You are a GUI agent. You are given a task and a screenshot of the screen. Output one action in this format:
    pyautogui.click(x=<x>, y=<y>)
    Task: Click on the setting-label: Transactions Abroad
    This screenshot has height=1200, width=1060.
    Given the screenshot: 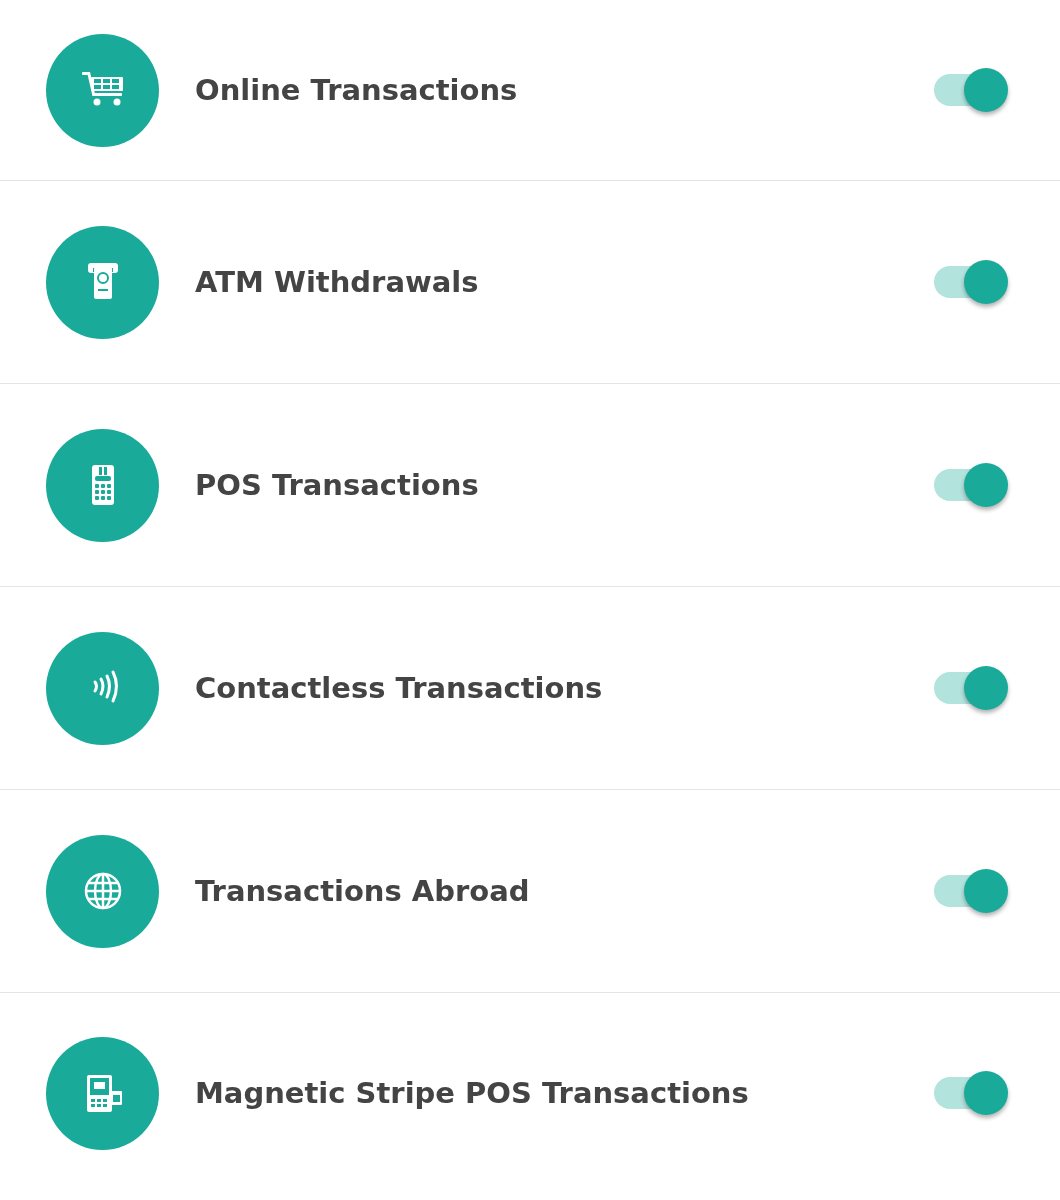 What is the action you would take?
    pyautogui.click(x=363, y=891)
    